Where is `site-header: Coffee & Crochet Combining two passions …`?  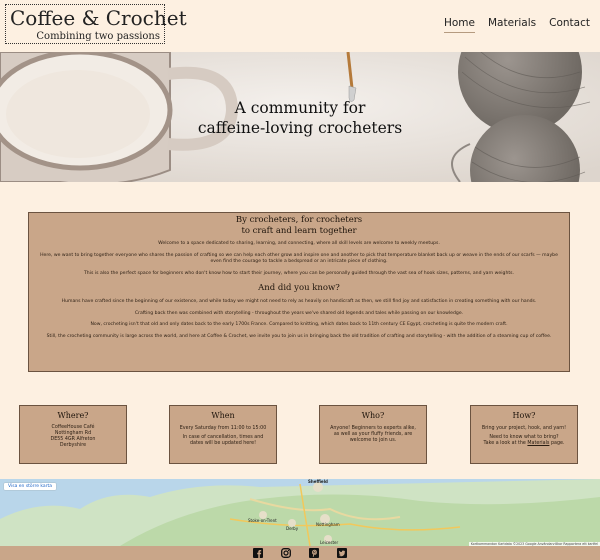
site-header: Coffee & Crochet Combining two passions … is located at coordinates (300, 26).